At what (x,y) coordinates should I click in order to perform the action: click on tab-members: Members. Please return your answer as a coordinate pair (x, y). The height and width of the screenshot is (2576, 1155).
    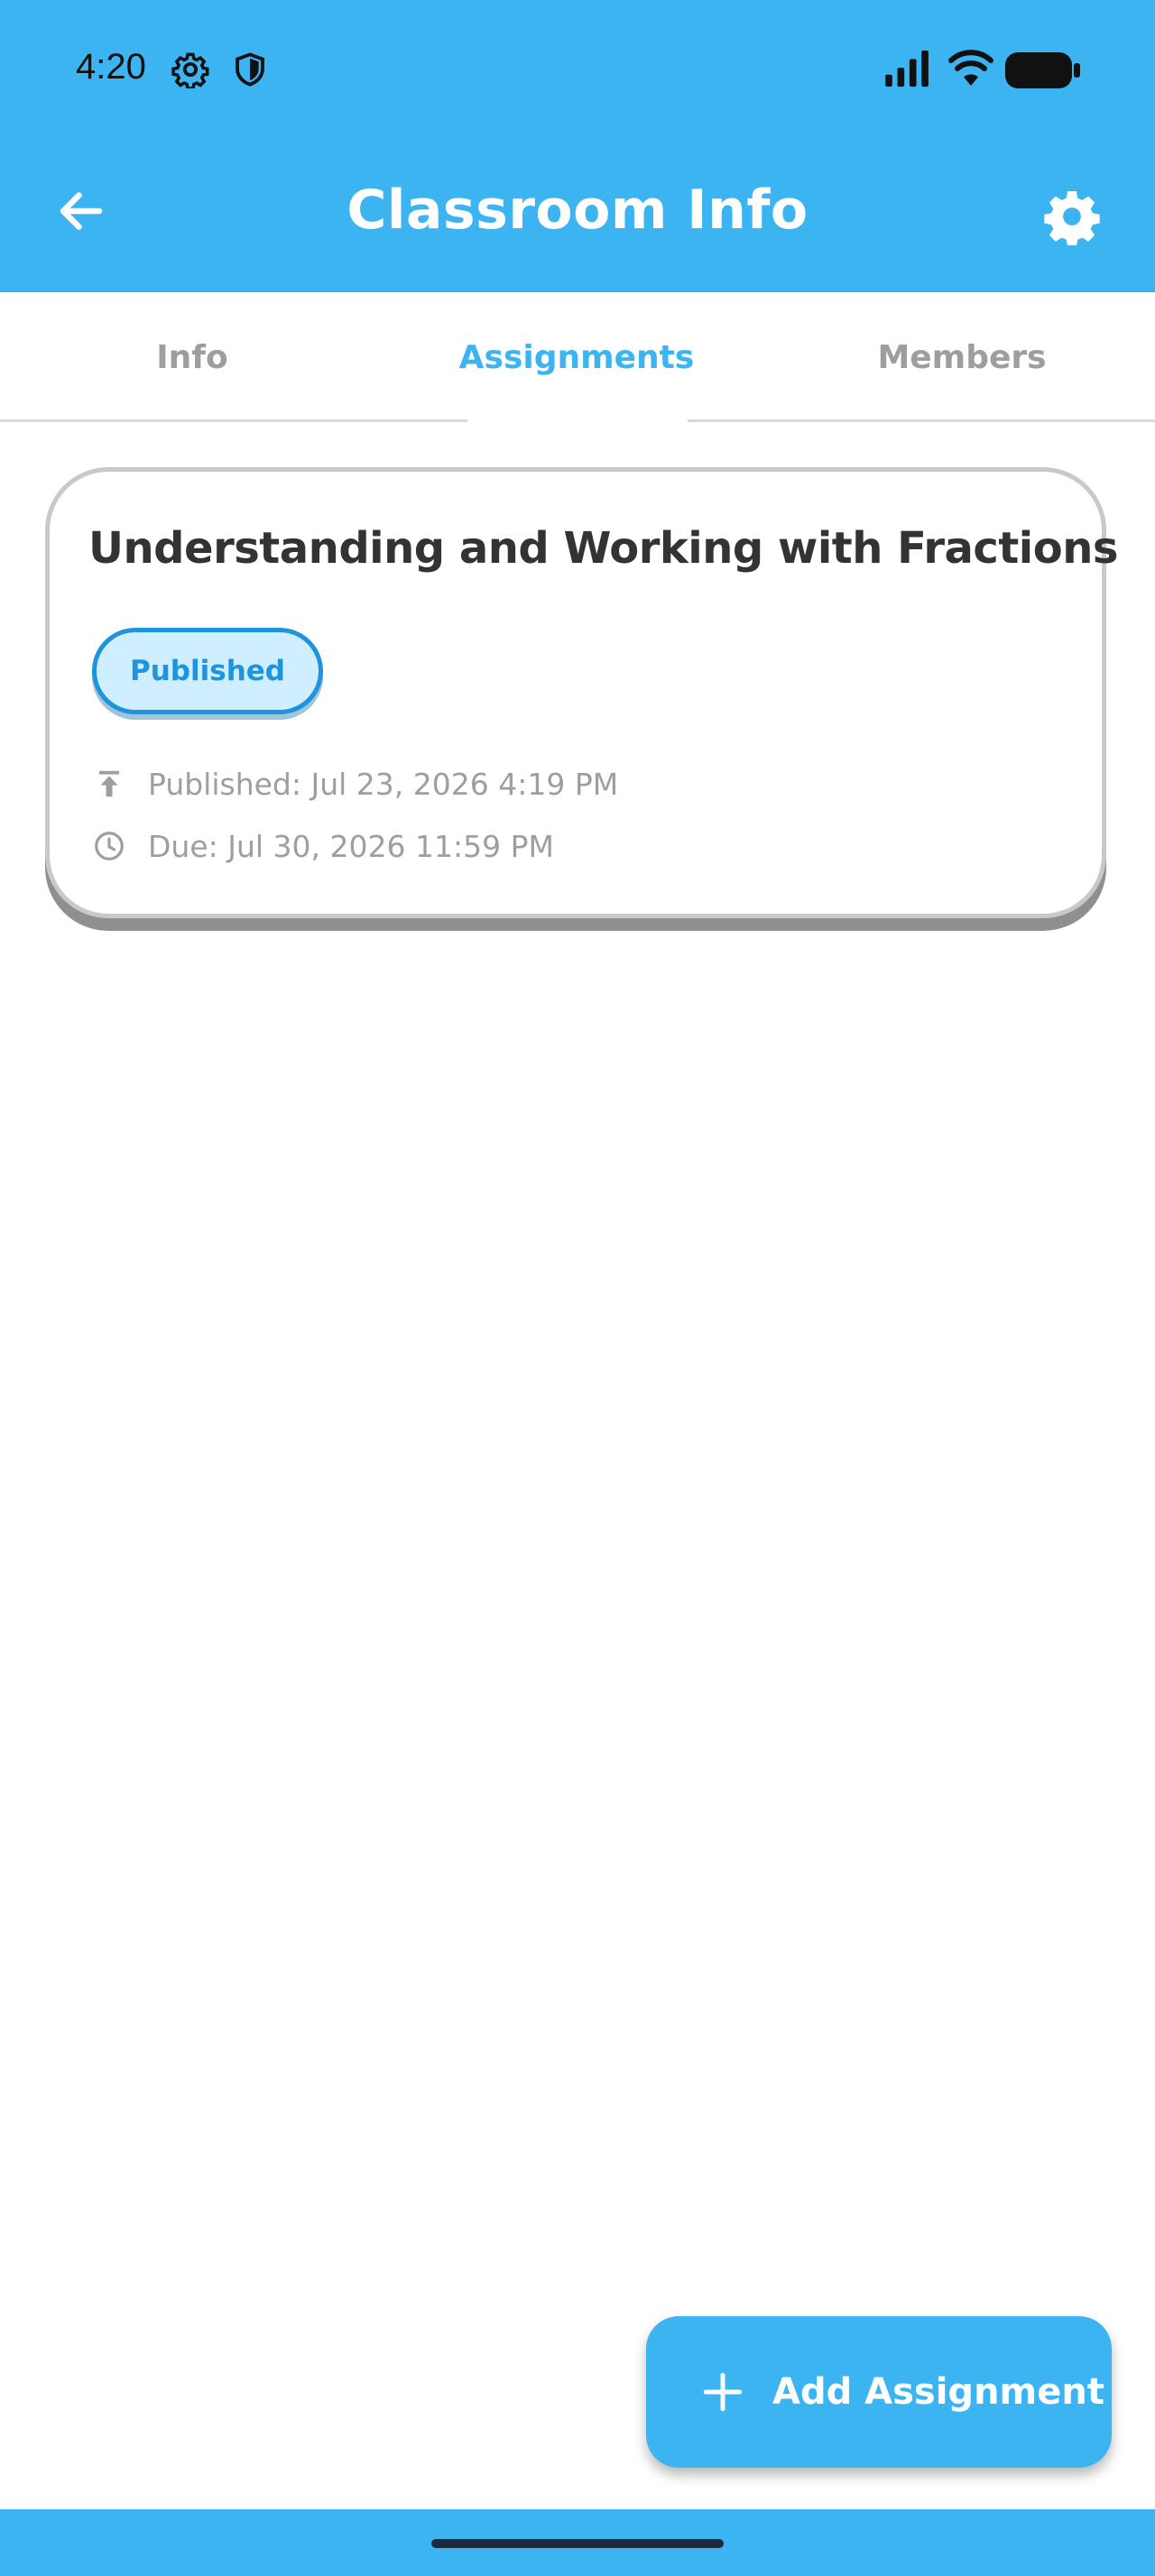
    Looking at the image, I should click on (962, 357).